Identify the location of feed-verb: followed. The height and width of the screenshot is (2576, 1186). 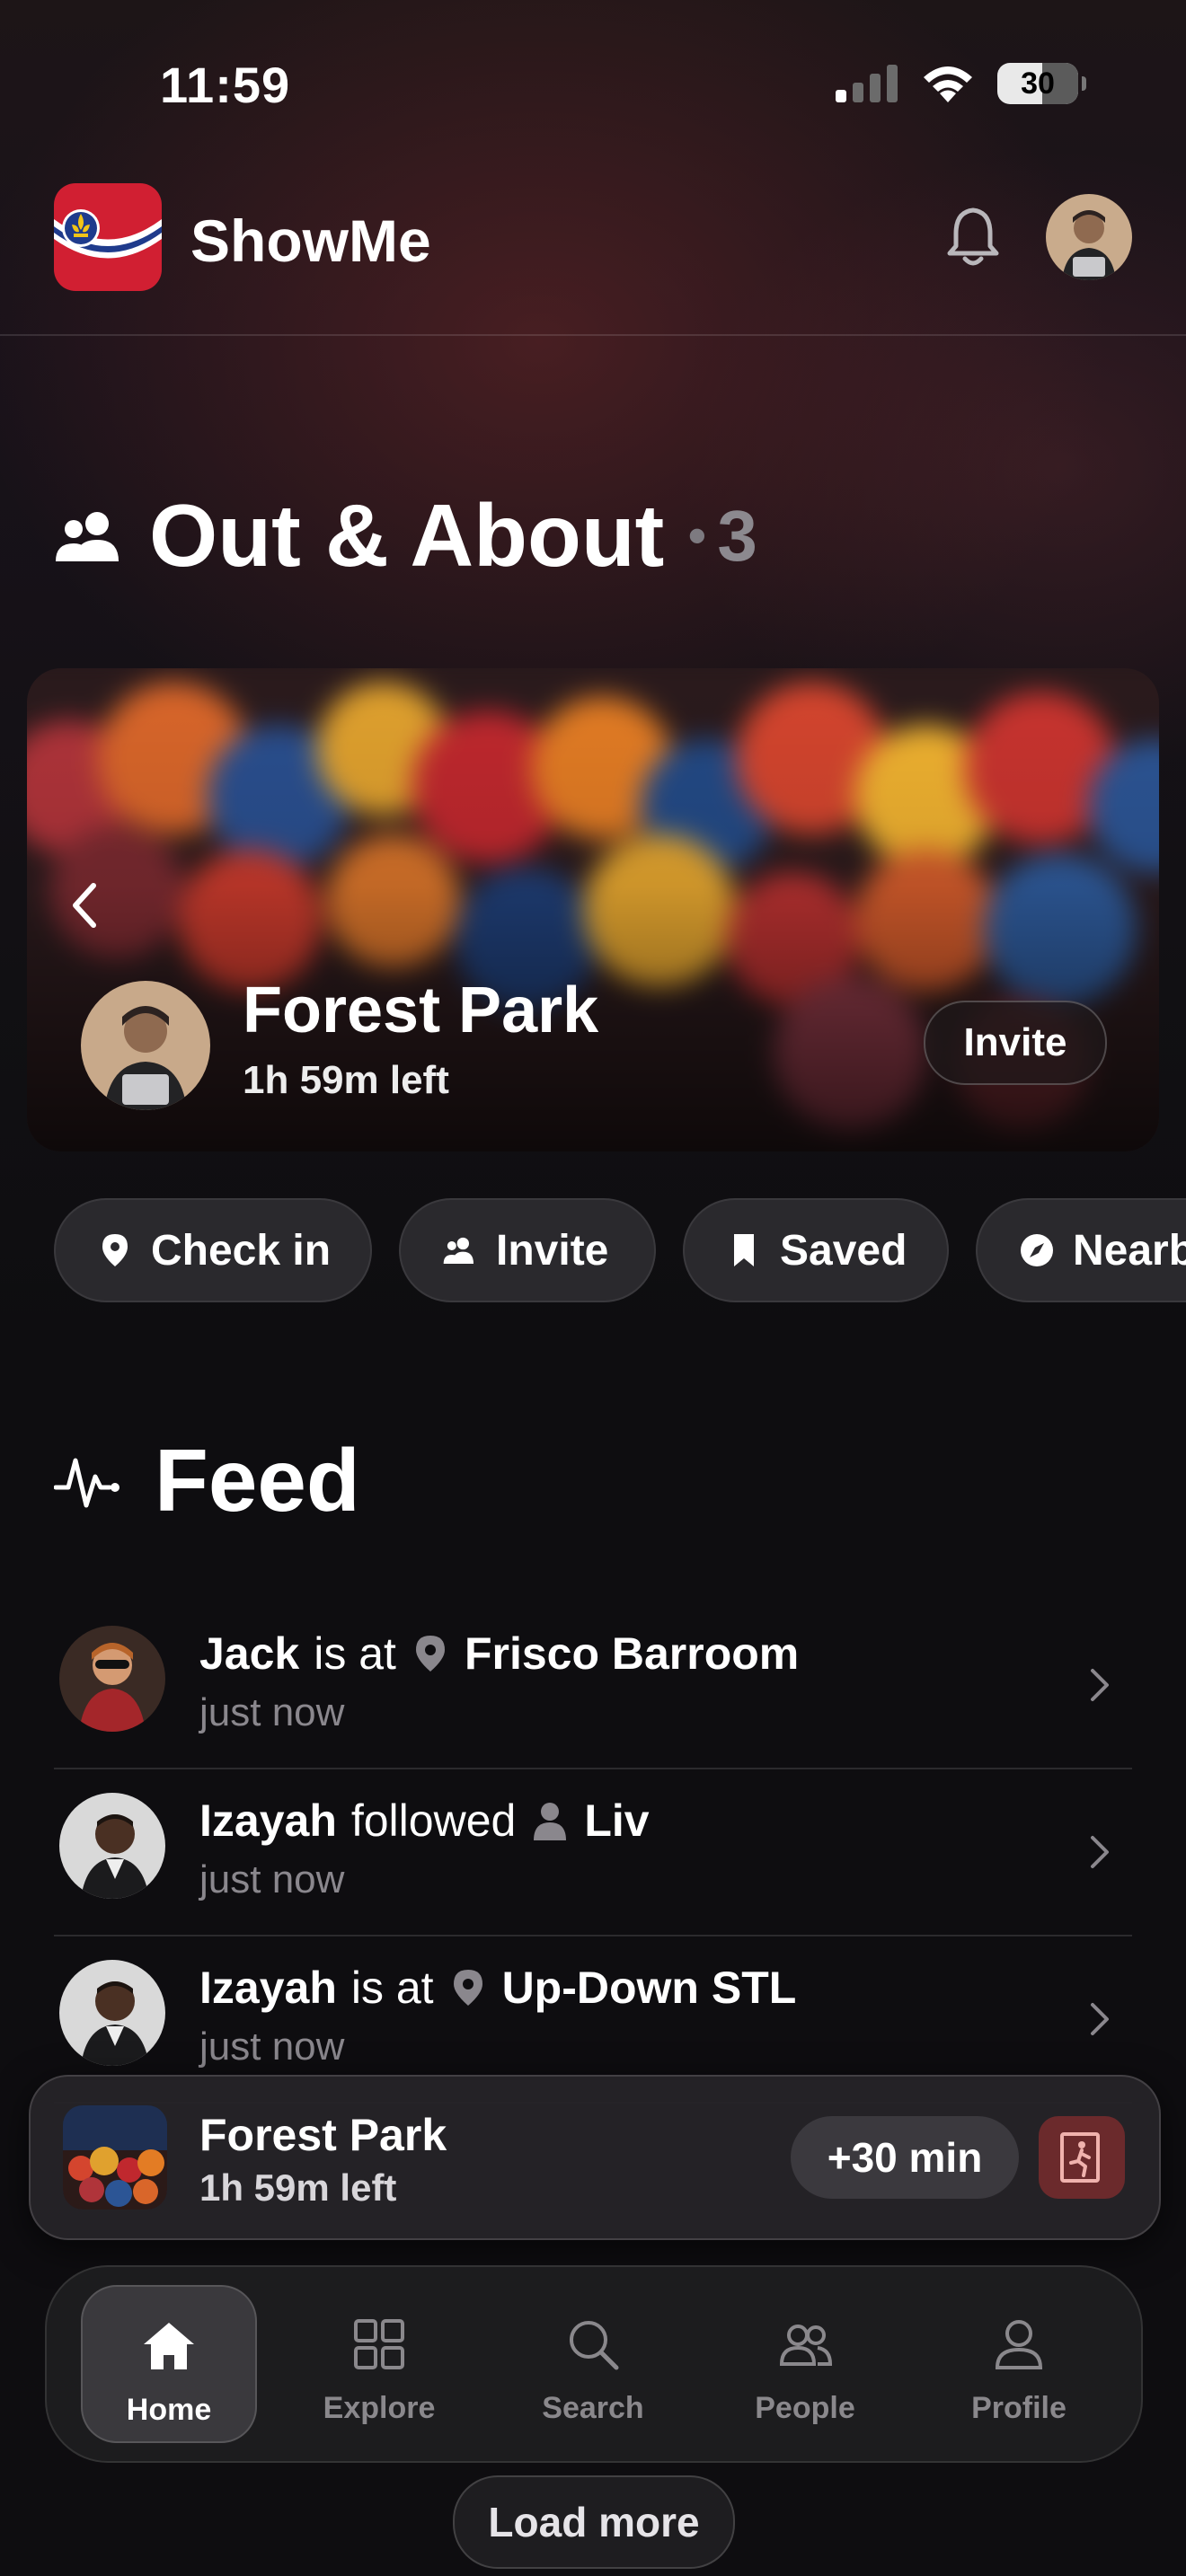
(433, 1820).